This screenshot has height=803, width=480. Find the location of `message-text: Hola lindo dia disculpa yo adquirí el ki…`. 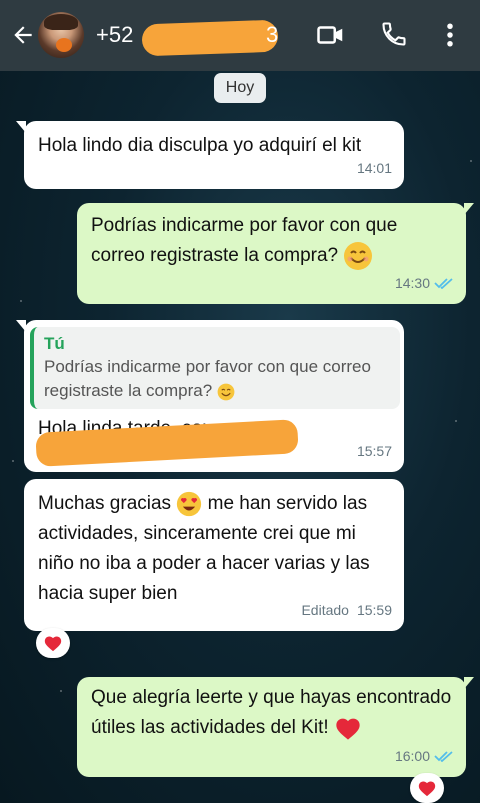

message-text: Hola lindo dia disculpa yo adquirí el ki… is located at coordinates (200, 145).